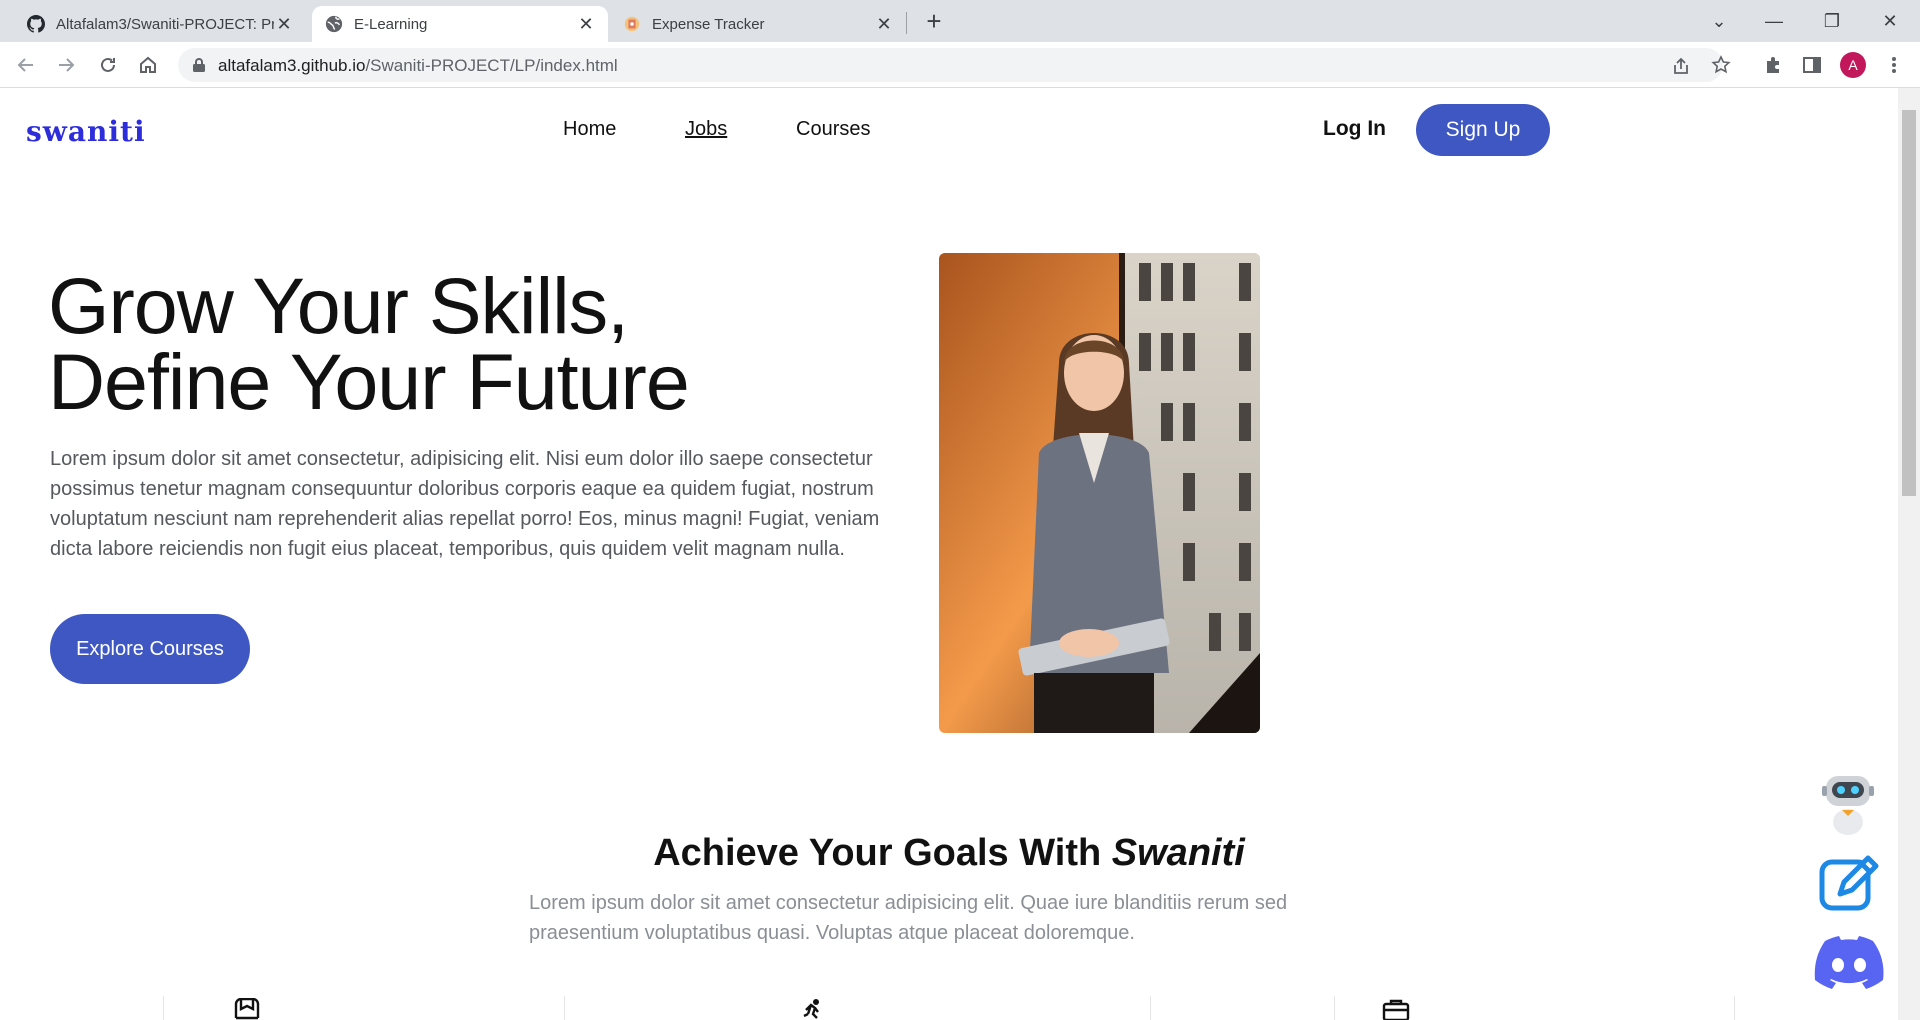 Image resolution: width=1920 pixels, height=1020 pixels. What do you see at coordinates (292, 65) in the screenshot?
I see `url-host: altafalam3.github.io` at bounding box center [292, 65].